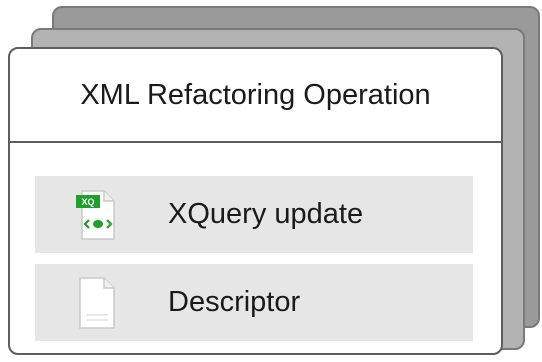 Image resolution: width=542 pixels, height=362 pixels. What do you see at coordinates (234, 302) in the screenshot?
I see `item-label-descriptor: Descriptor` at bounding box center [234, 302].